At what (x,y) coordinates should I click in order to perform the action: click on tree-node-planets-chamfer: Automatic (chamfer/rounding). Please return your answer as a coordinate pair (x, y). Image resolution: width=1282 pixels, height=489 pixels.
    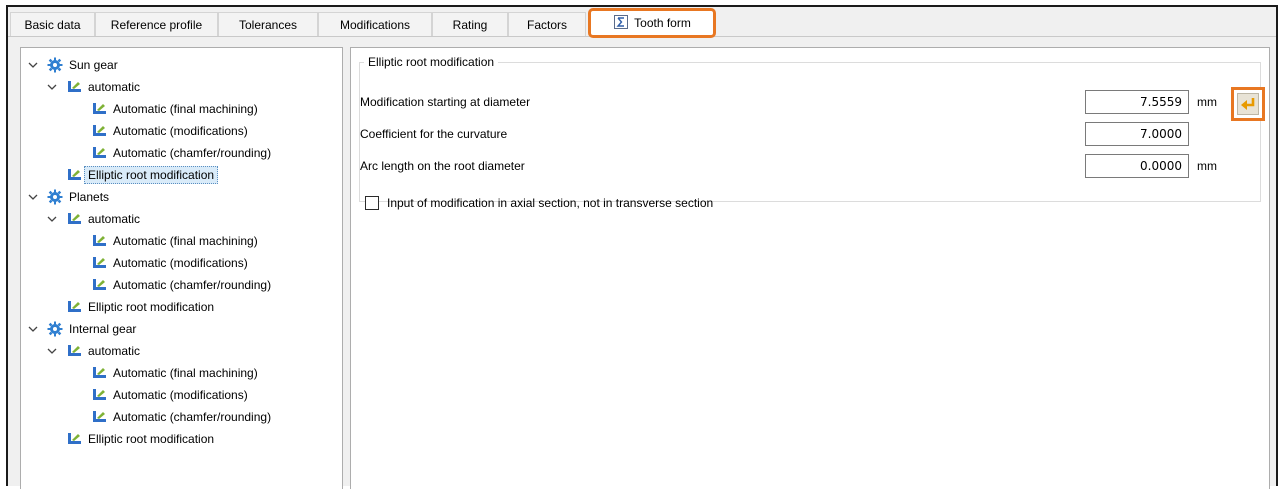
    Looking at the image, I should click on (180, 285).